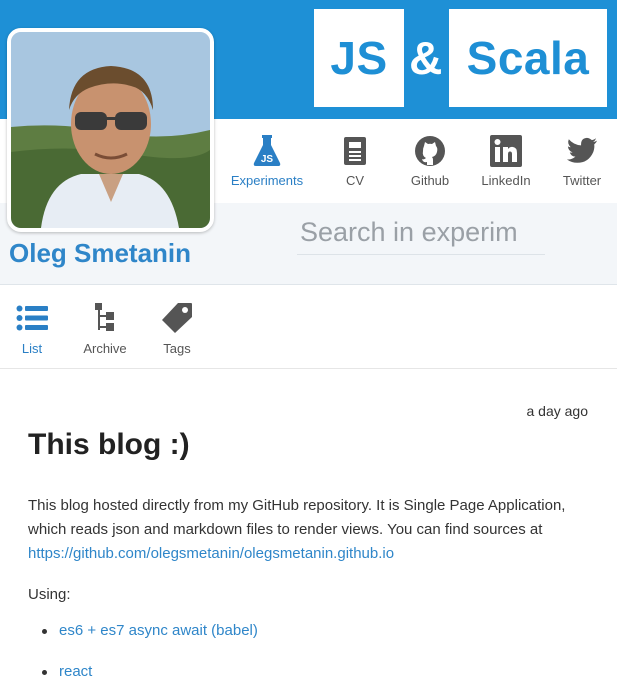 The image size is (617, 700). Describe the element at coordinates (49, 594) in the screenshot. I see `using-label: Using:` at that location.